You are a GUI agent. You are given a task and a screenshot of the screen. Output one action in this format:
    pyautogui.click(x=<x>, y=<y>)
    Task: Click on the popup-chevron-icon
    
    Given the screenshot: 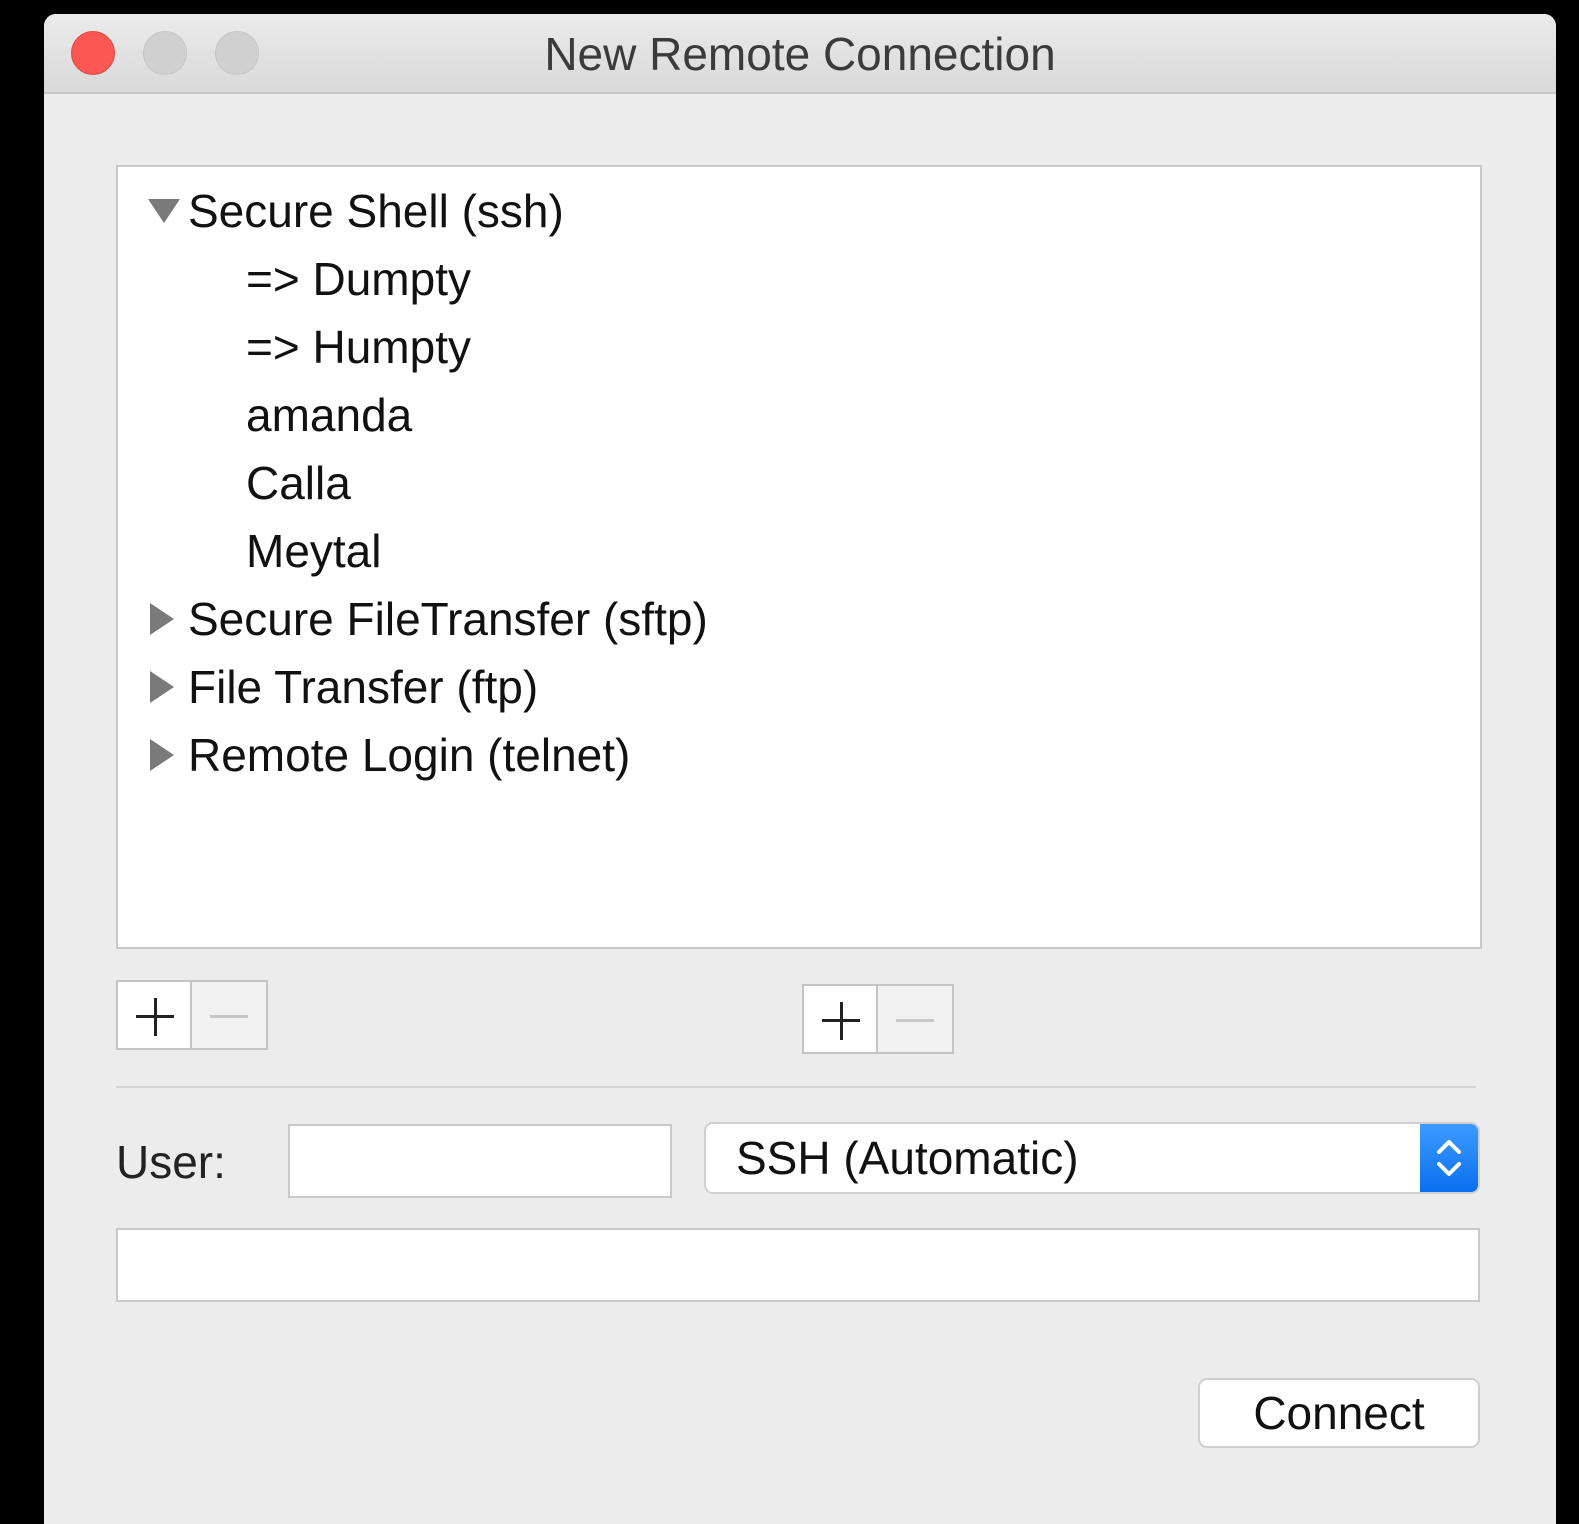 What is the action you would take?
    pyautogui.click(x=1449, y=1158)
    